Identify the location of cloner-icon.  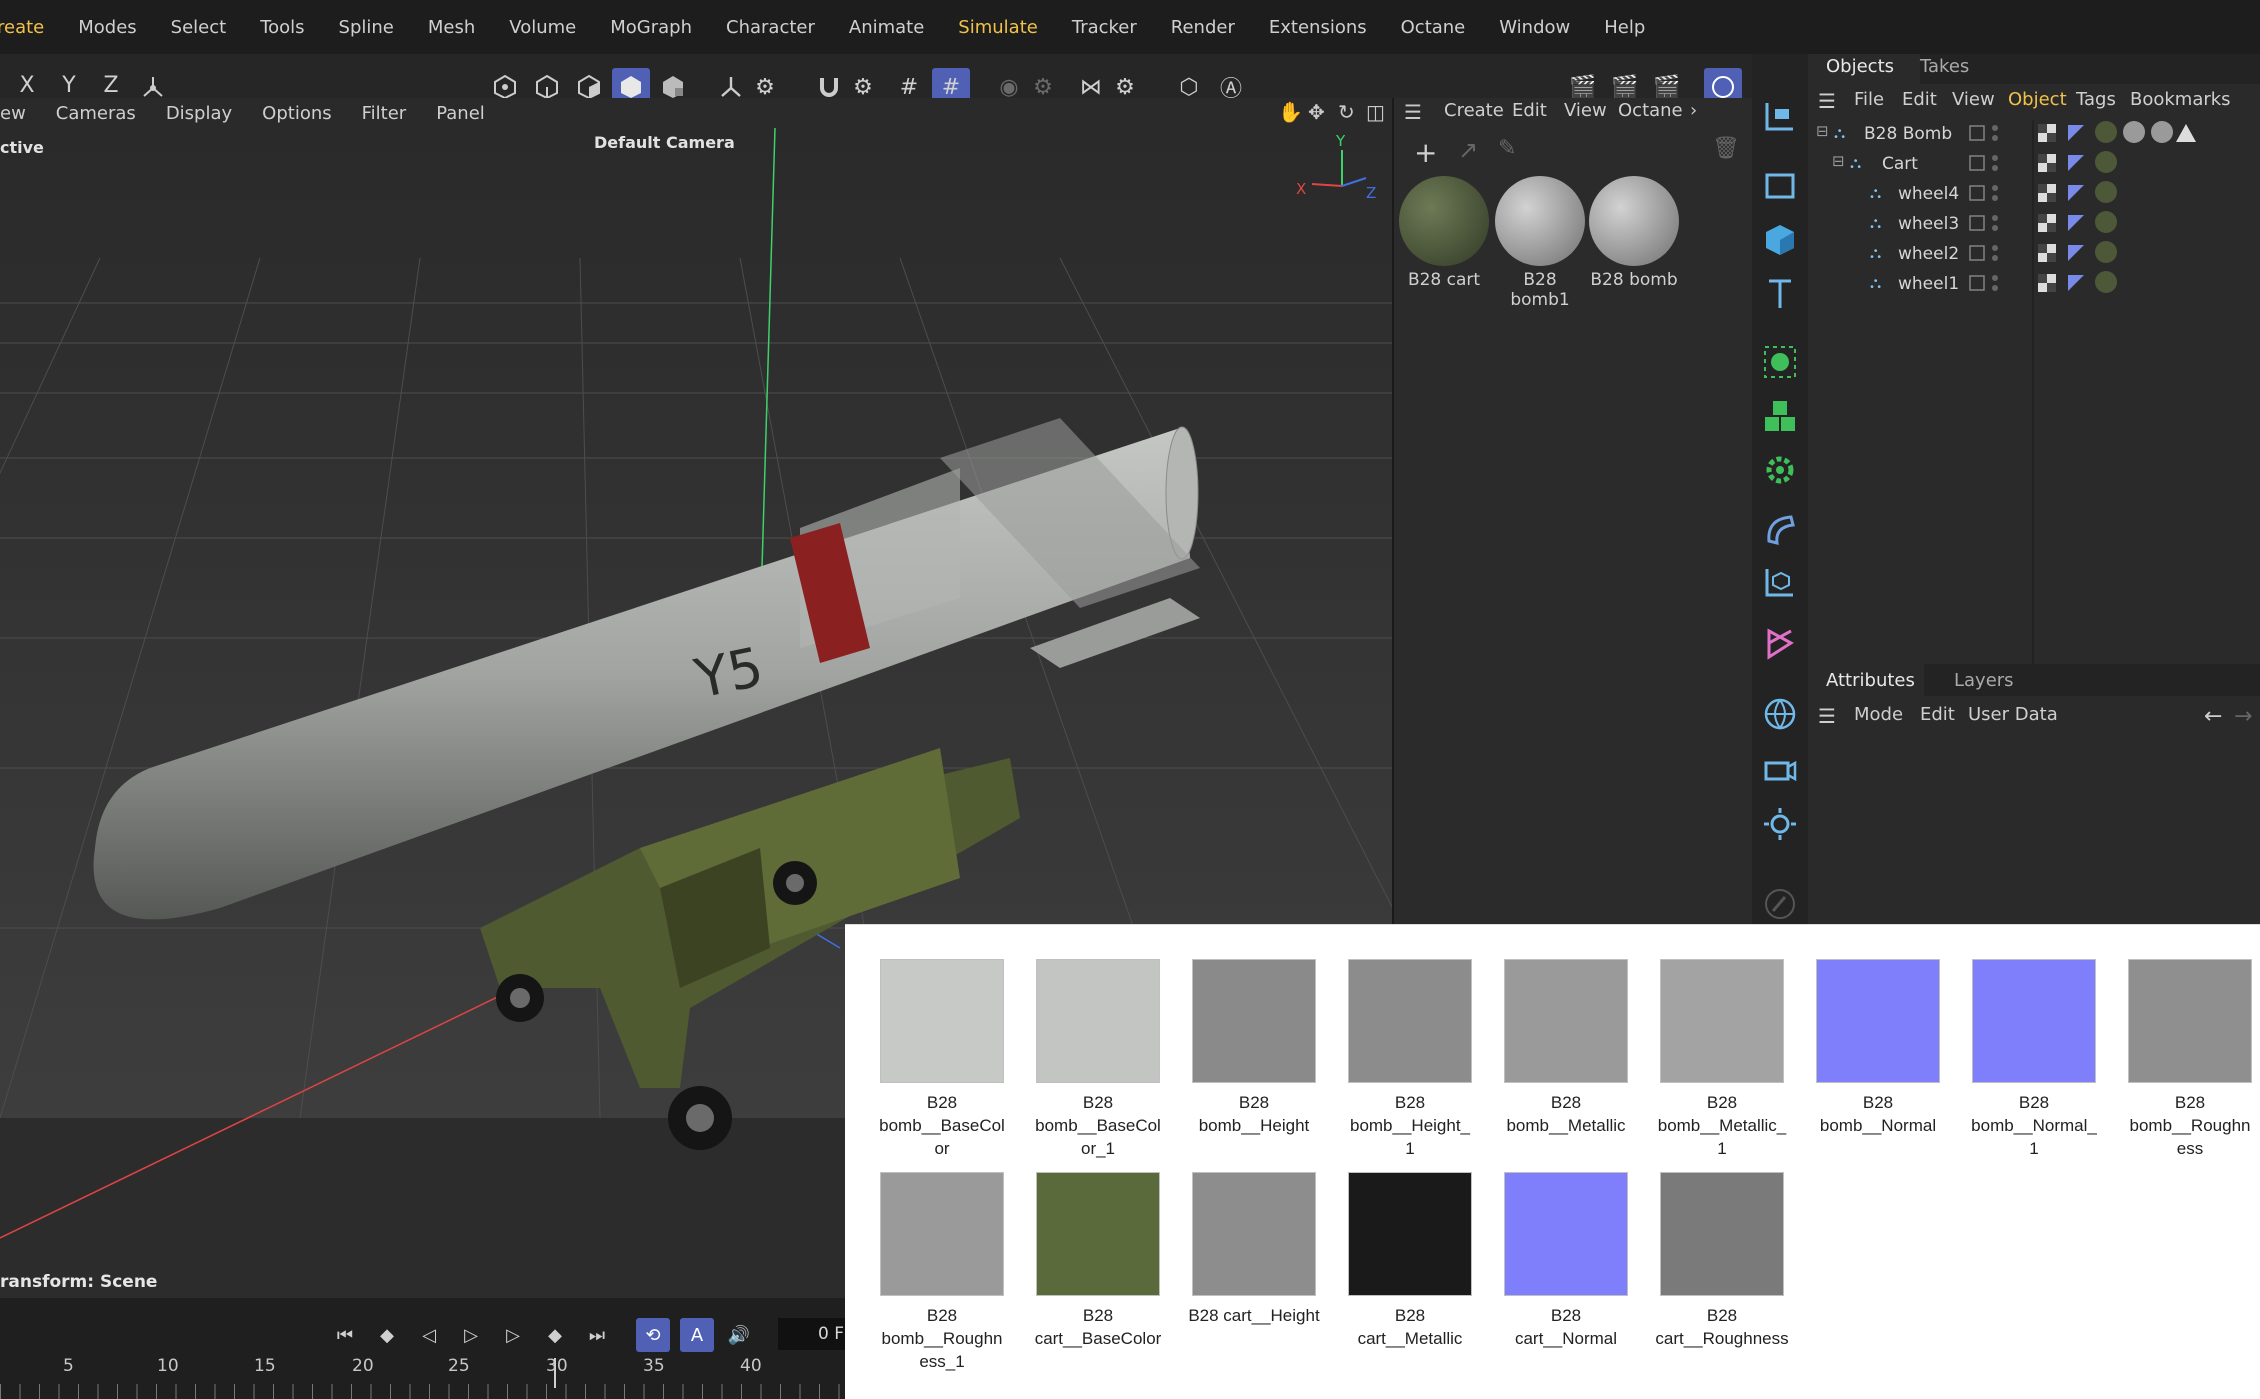
(1780, 362).